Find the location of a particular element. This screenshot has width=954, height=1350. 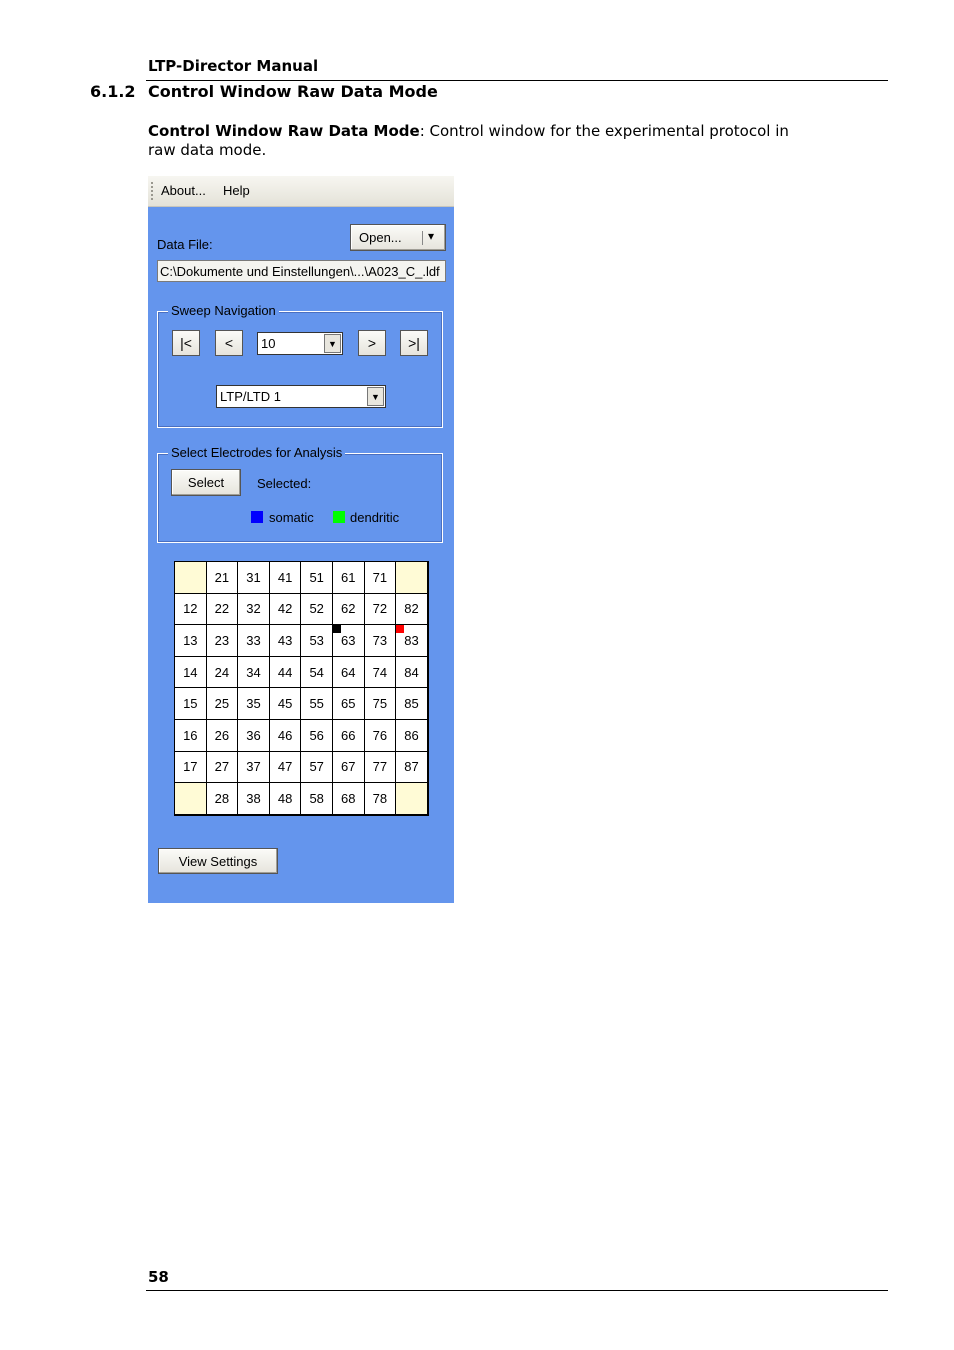

menu-help: Help is located at coordinates (236, 190).